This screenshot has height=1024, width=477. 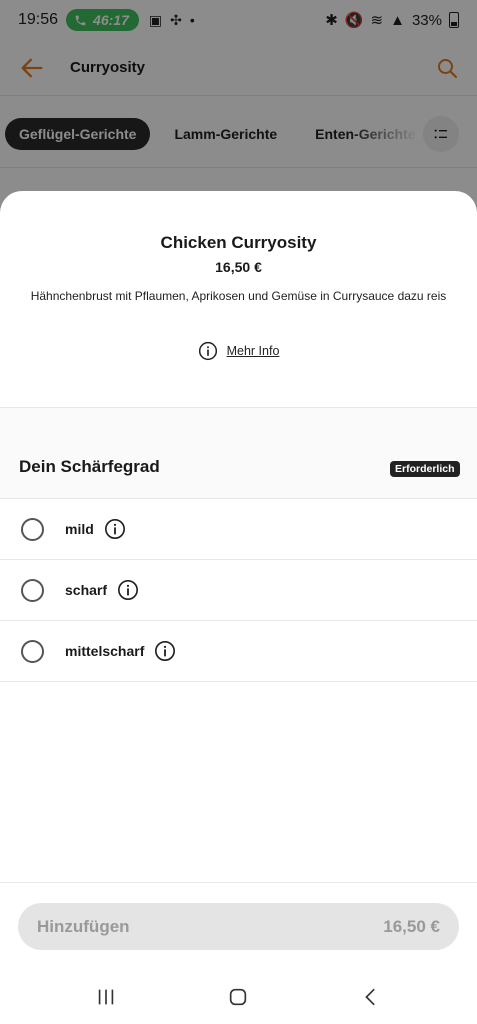 What do you see at coordinates (105, 651) in the screenshot?
I see `option-label: mittelscharf` at bounding box center [105, 651].